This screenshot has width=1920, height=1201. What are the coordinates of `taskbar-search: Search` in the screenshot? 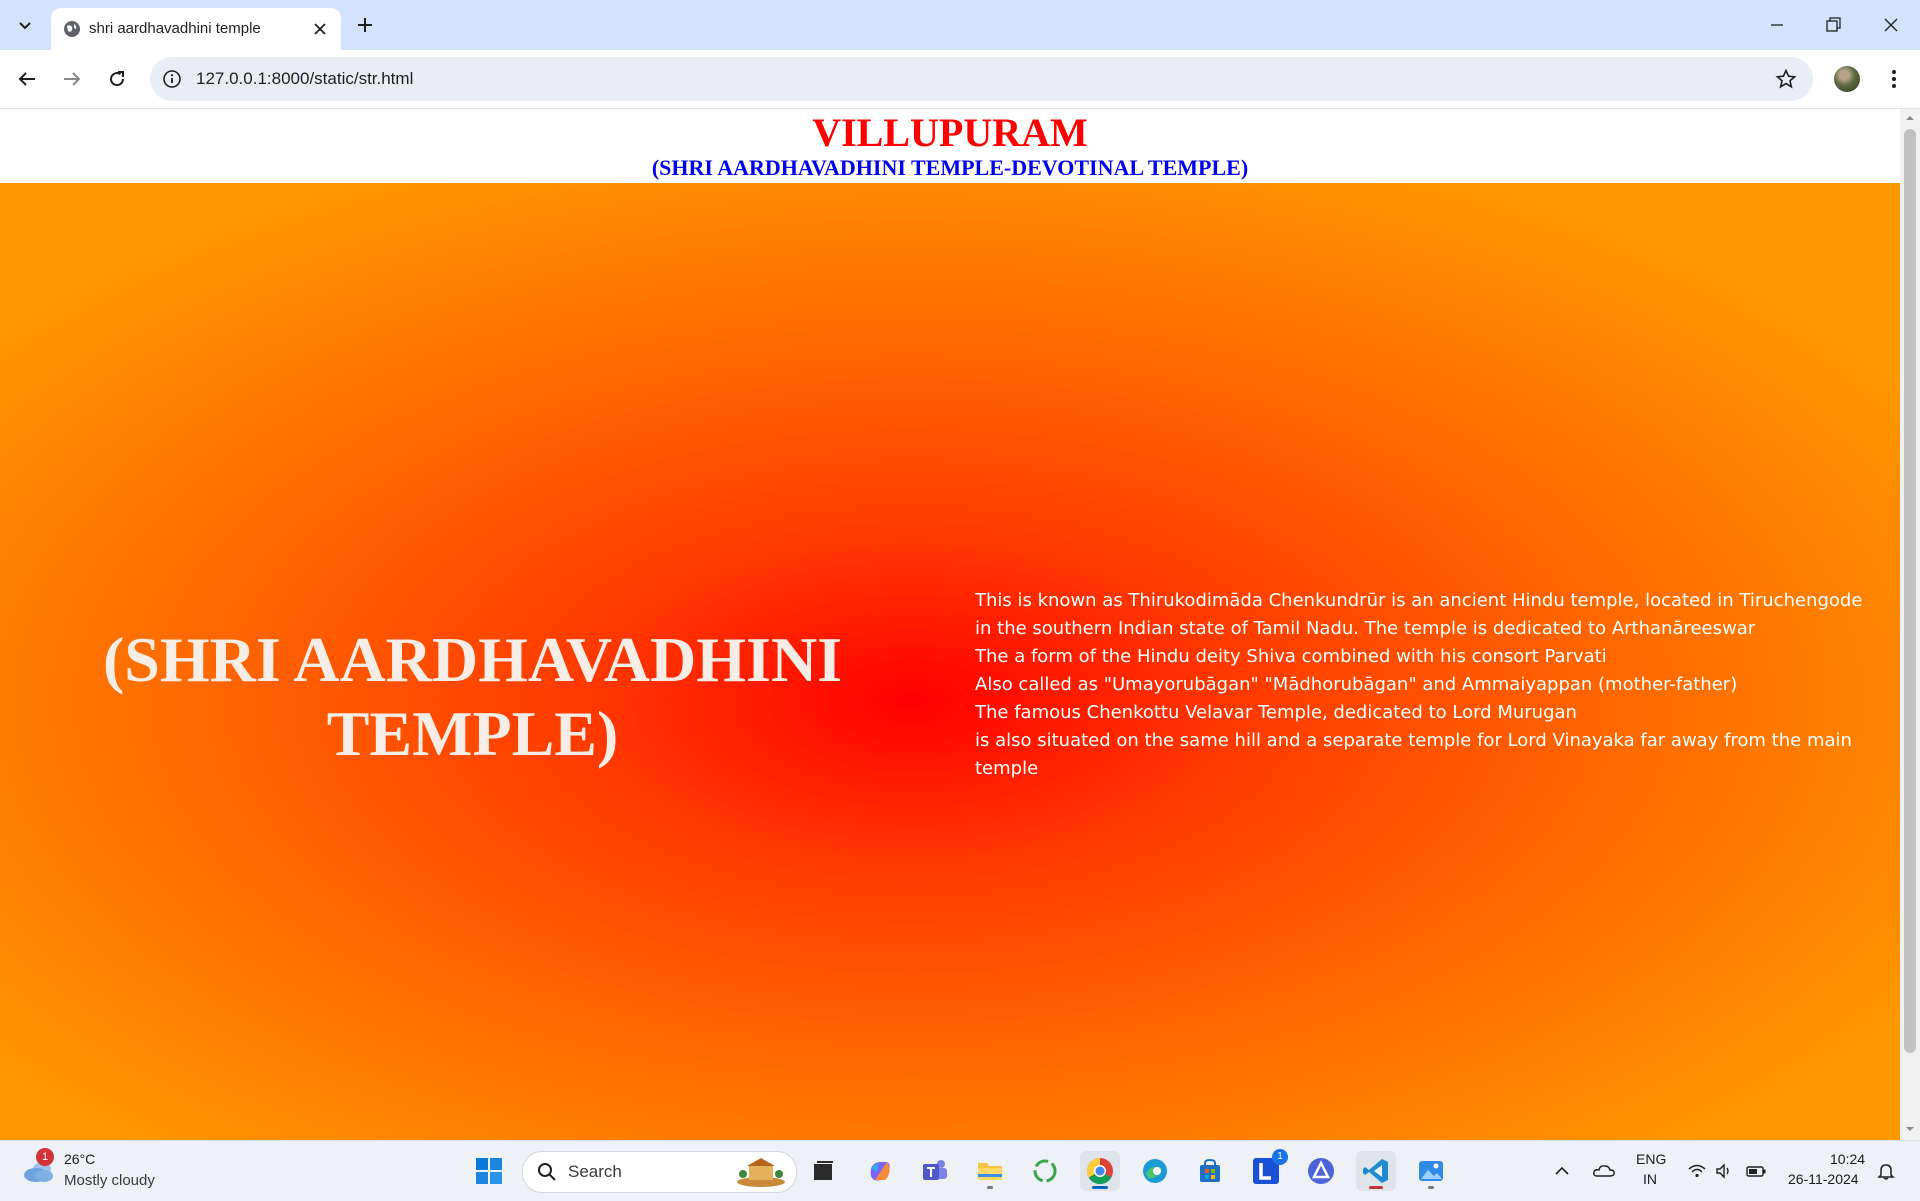 It's located at (659, 1172).